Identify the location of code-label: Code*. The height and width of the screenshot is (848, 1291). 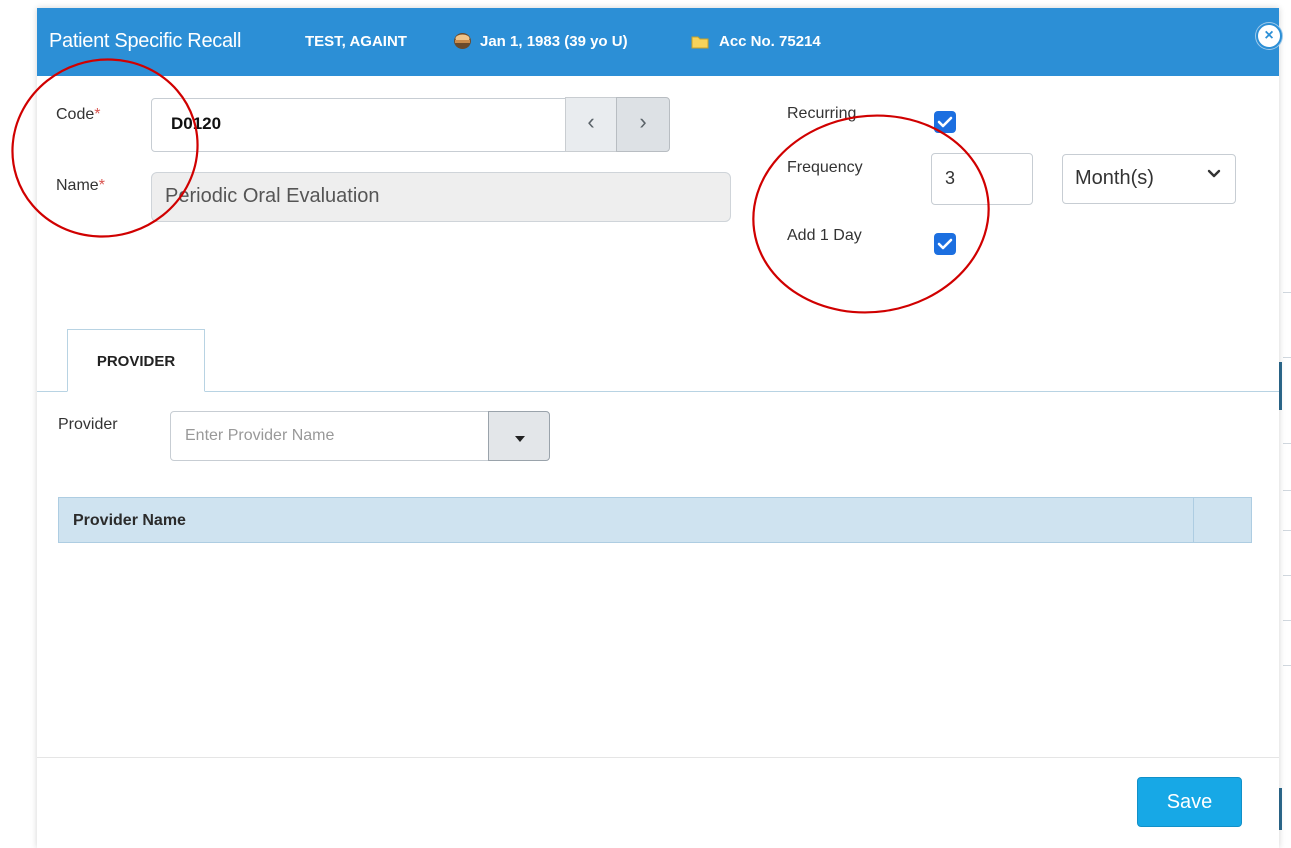
(78, 114).